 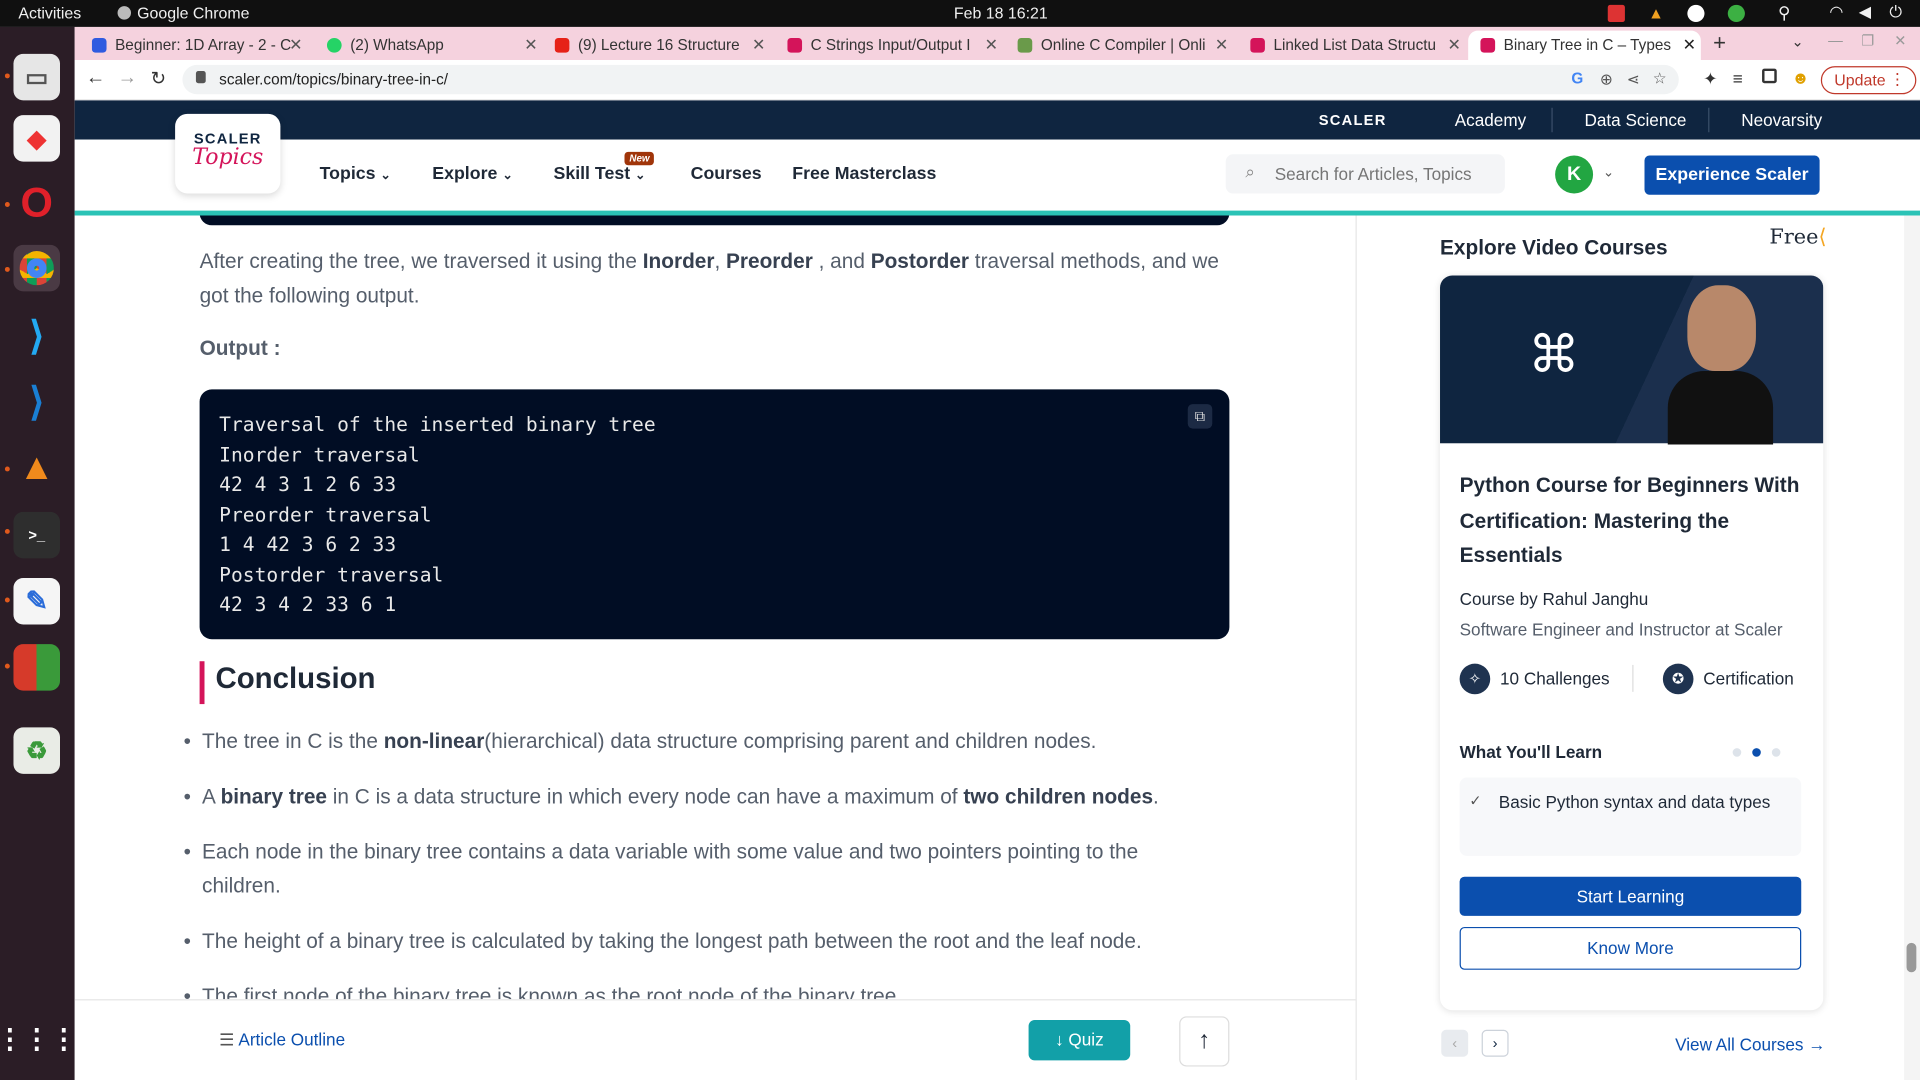 What do you see at coordinates (662, 45) in the screenshot?
I see `tab-lecture: (9) Lecture 16 Structure ✕` at bounding box center [662, 45].